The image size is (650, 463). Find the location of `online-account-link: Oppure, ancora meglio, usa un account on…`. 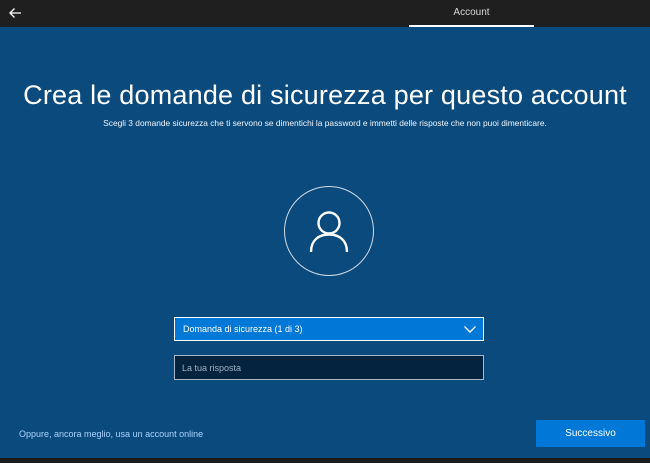

online-account-link: Oppure, ancora meglio, usa un account on… is located at coordinates (111, 434).